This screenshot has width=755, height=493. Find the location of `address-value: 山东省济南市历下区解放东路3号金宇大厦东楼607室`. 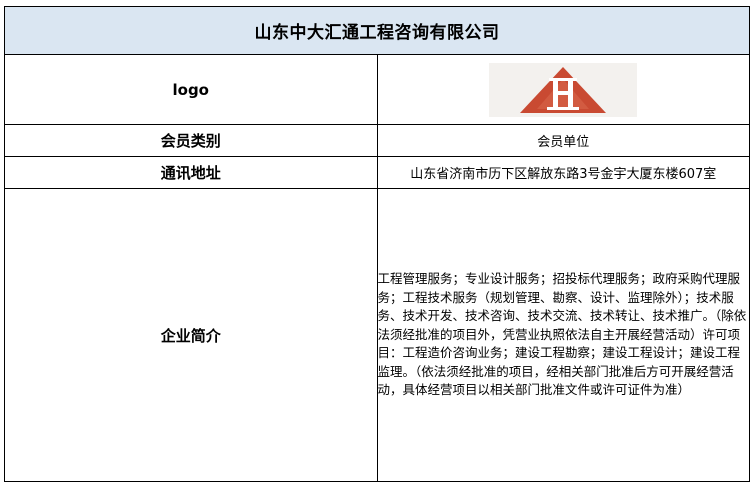

address-value: 山东省济南市历下区解放东路3号金宇大厦东楼607室 is located at coordinates (563, 172).